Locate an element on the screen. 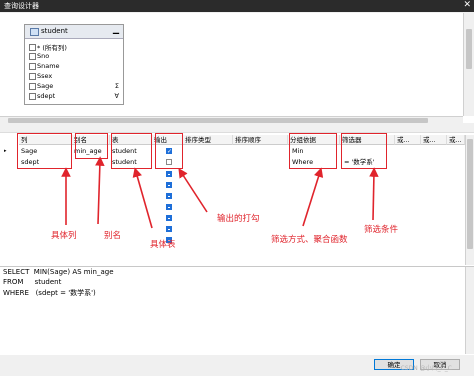  watermark: CSDN @小白_C_C is located at coordinates (426, 368).